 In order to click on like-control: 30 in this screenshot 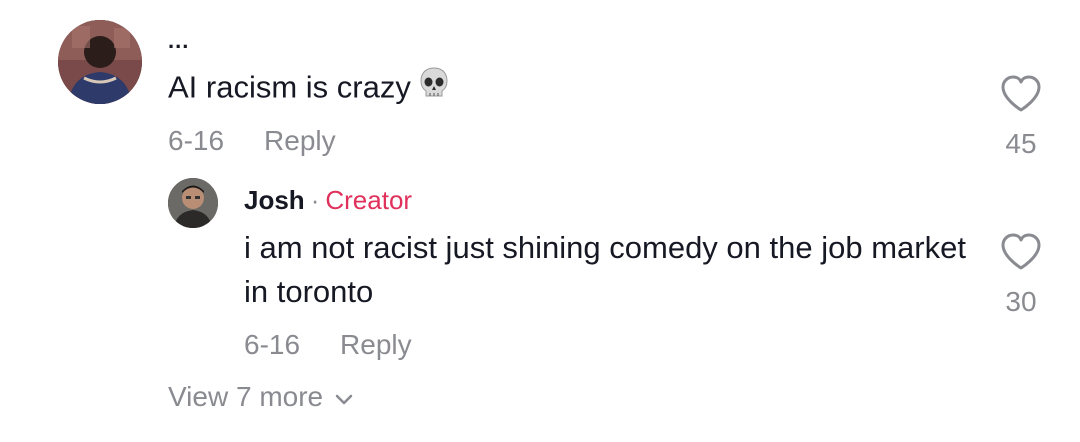, I will do `click(1021, 274)`.